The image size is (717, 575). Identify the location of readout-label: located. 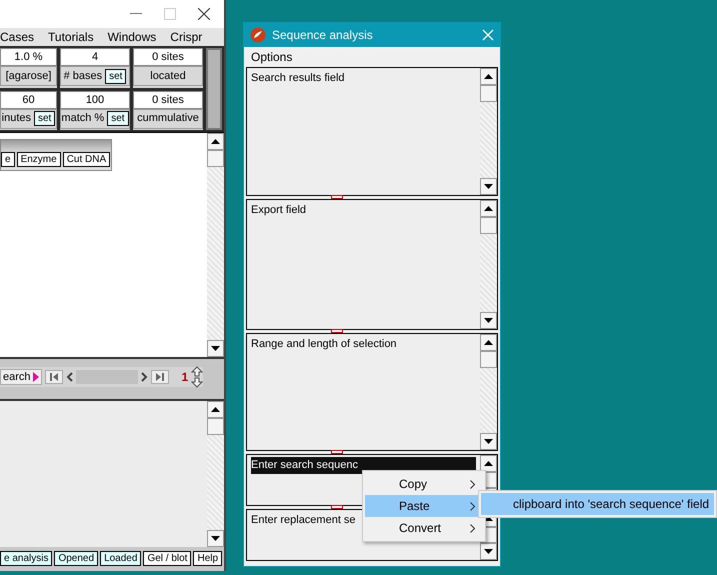
(168, 76).